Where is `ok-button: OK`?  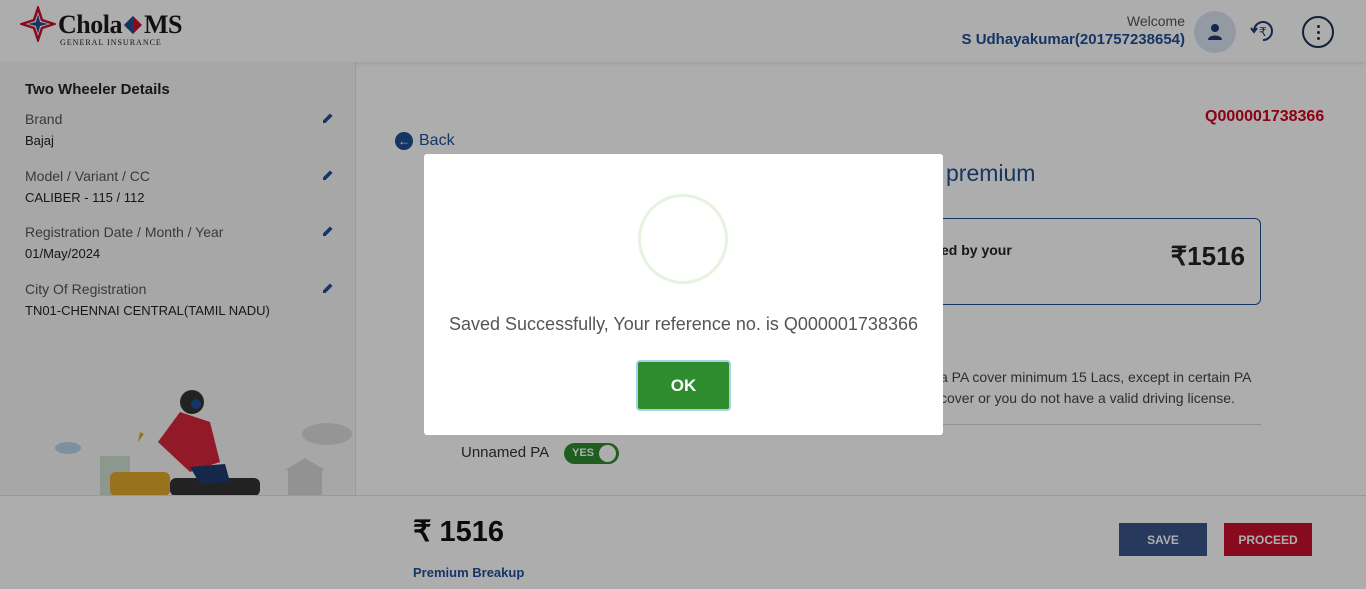 ok-button: OK is located at coordinates (683, 385).